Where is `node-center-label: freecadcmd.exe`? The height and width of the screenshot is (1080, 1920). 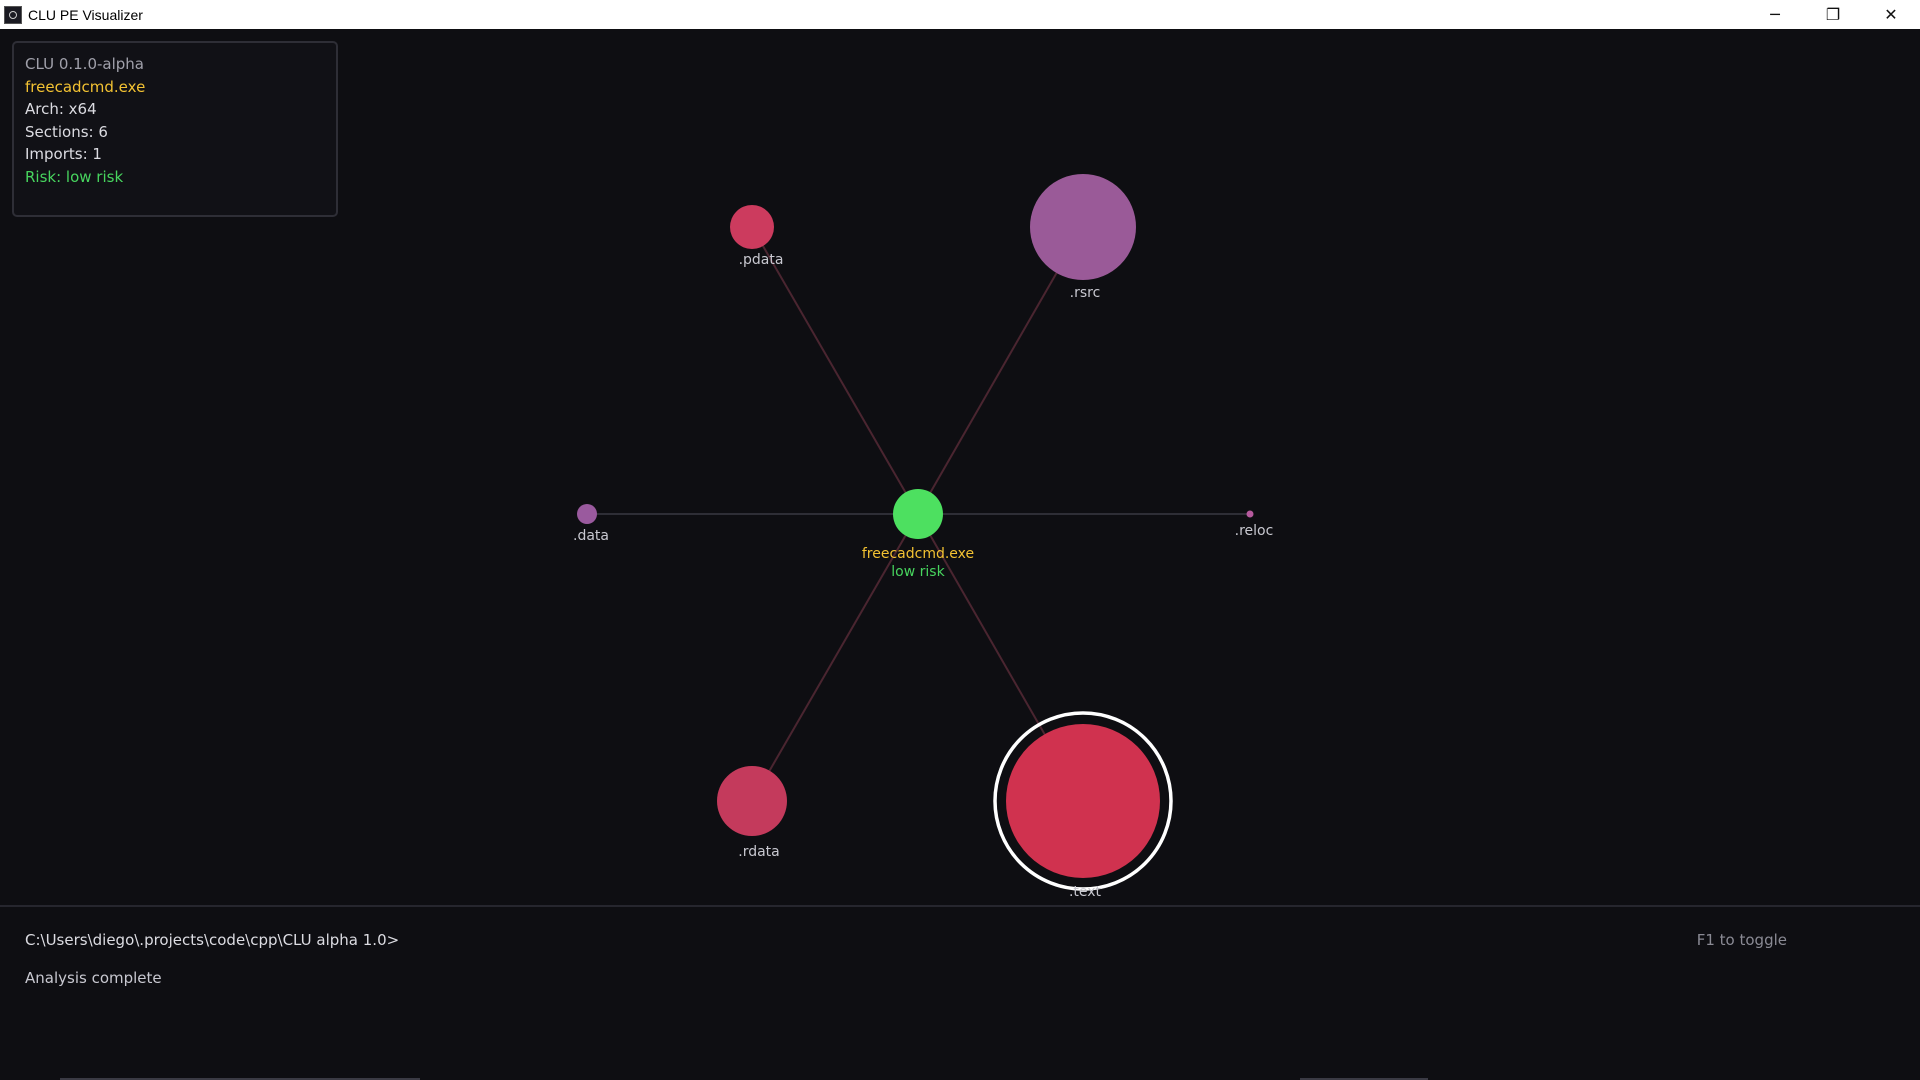
node-center-label: freecadcmd.exe is located at coordinates (918, 554).